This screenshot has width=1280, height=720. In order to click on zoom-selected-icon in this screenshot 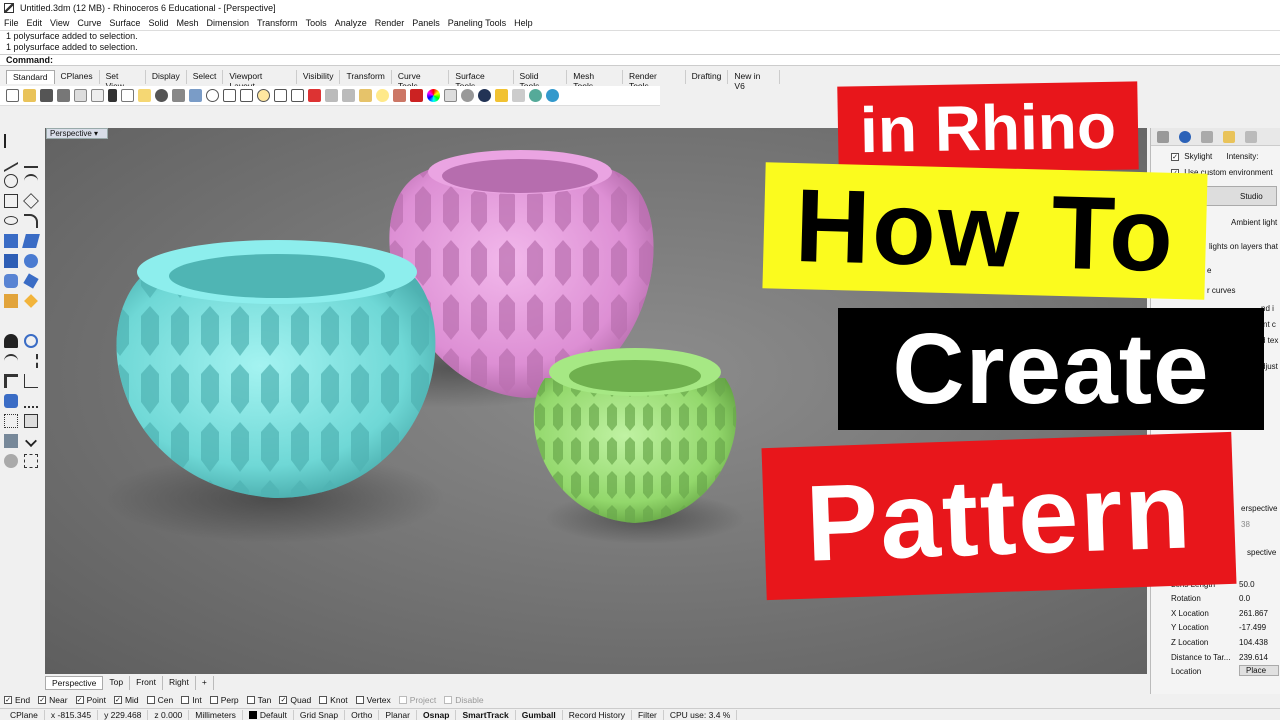, I will do `click(263, 95)`.